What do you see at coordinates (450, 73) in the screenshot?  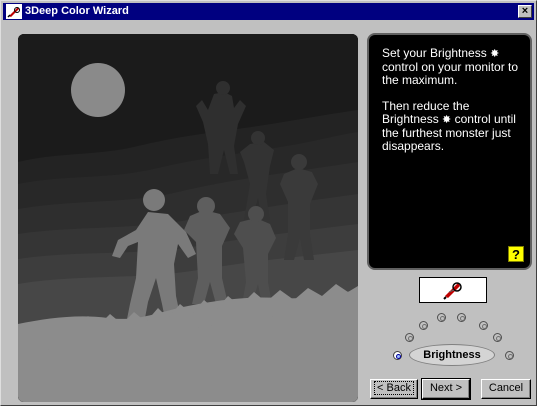 I see `step1-text-end: control on your monitor to the maximum.` at bounding box center [450, 73].